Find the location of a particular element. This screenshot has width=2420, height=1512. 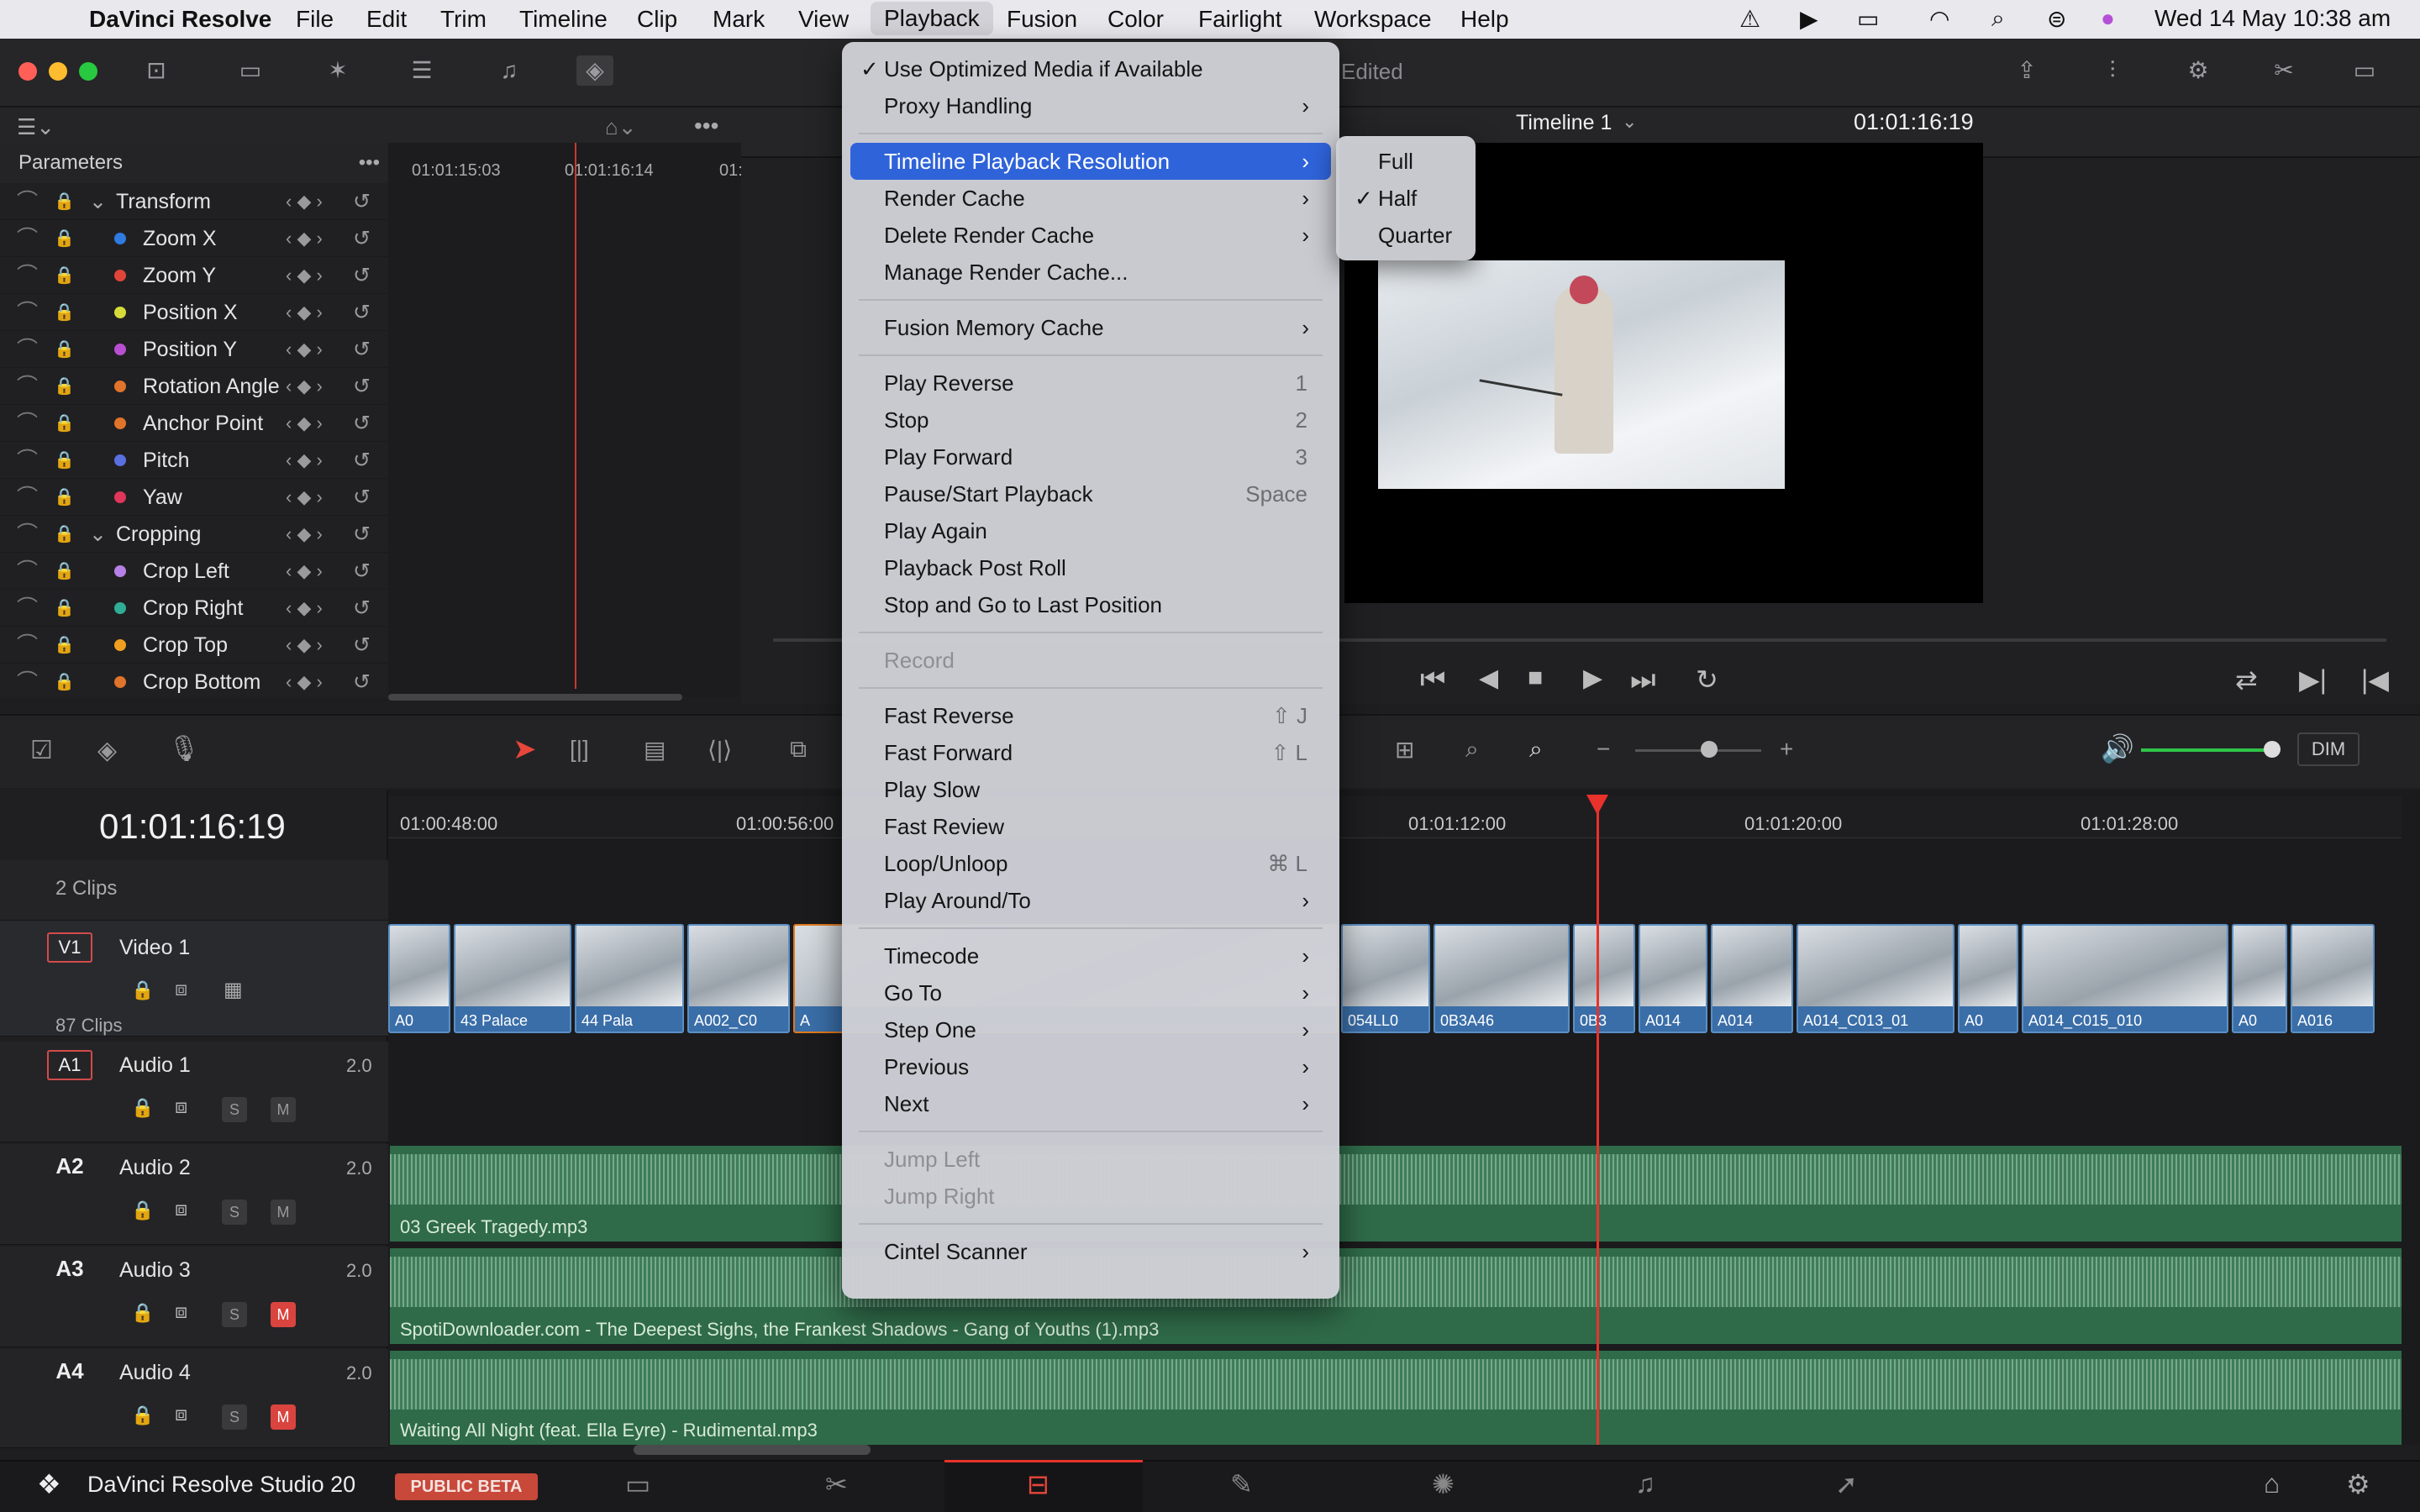

auto-select-icon: ⧈ is located at coordinates (181, 989).